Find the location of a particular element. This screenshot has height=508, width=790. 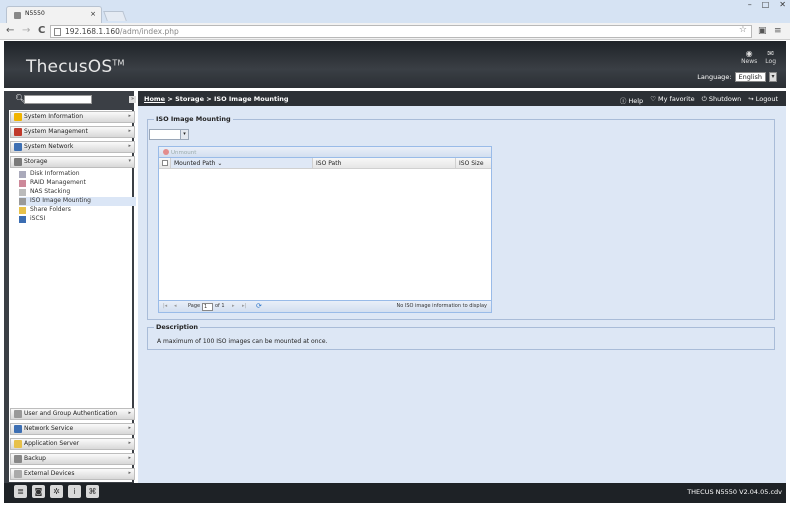

shutdown-label: Shutdown is located at coordinates (725, 99).